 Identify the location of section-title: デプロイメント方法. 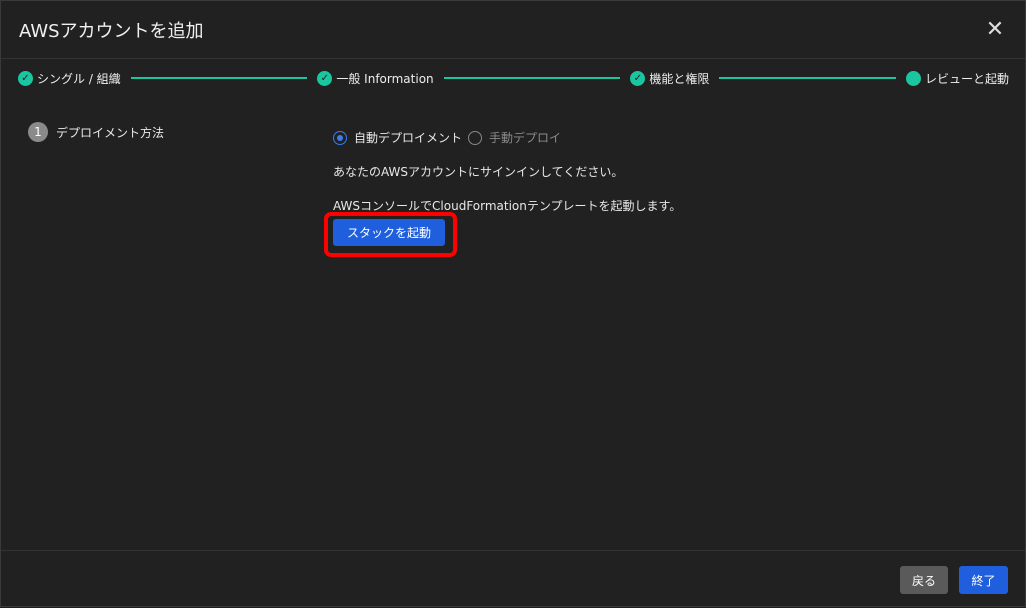
(110, 132).